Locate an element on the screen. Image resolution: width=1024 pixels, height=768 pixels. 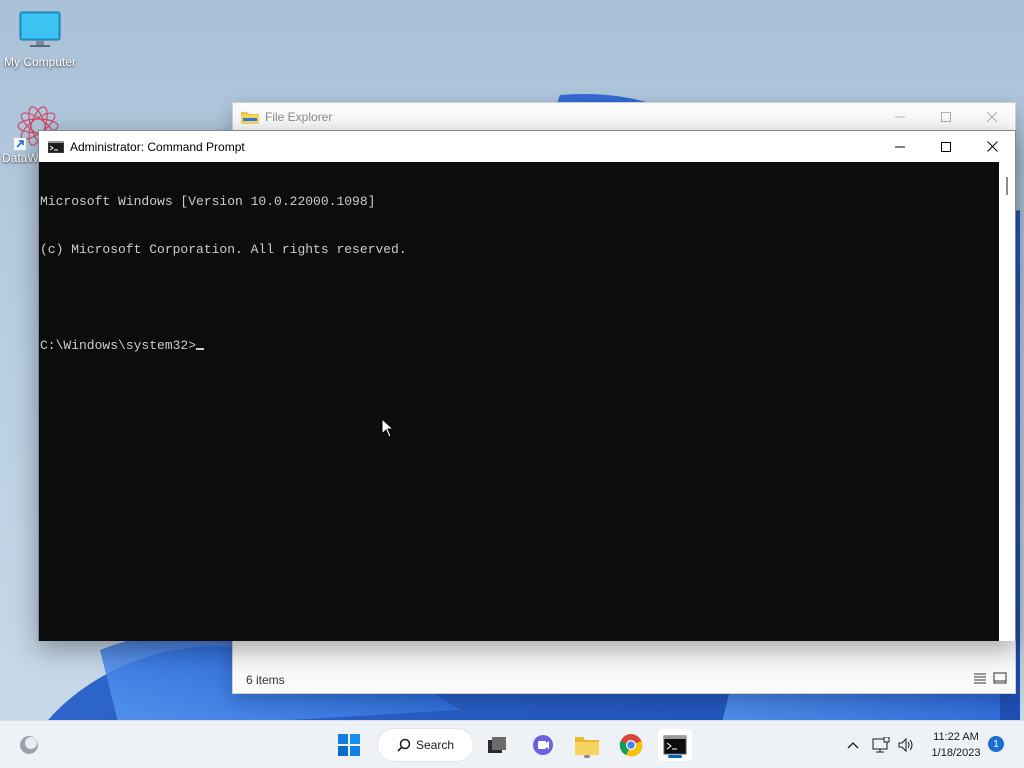
volume-button is located at coordinates (906, 745).